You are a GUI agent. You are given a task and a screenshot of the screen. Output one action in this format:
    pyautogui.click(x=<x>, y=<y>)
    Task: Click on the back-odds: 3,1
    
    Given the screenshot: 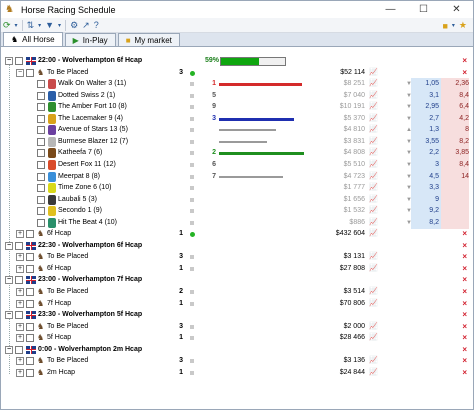 What is the action you would take?
    pyautogui.click(x=426, y=95)
    